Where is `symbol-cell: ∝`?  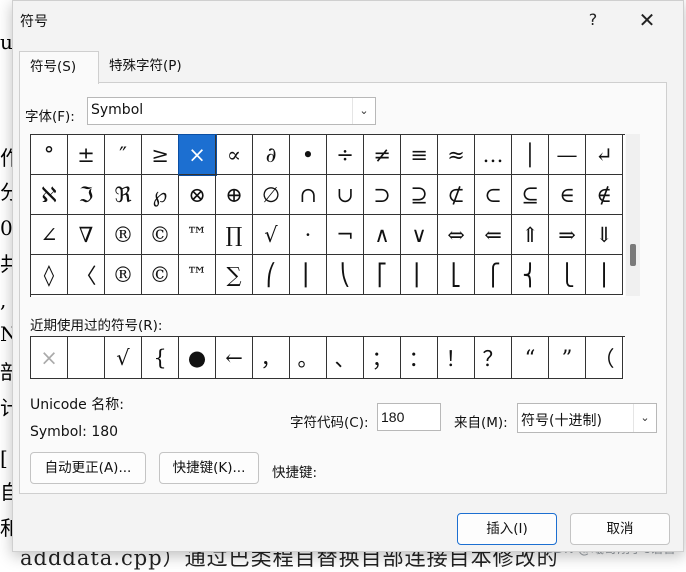
symbol-cell: ∝ is located at coordinates (234, 155).